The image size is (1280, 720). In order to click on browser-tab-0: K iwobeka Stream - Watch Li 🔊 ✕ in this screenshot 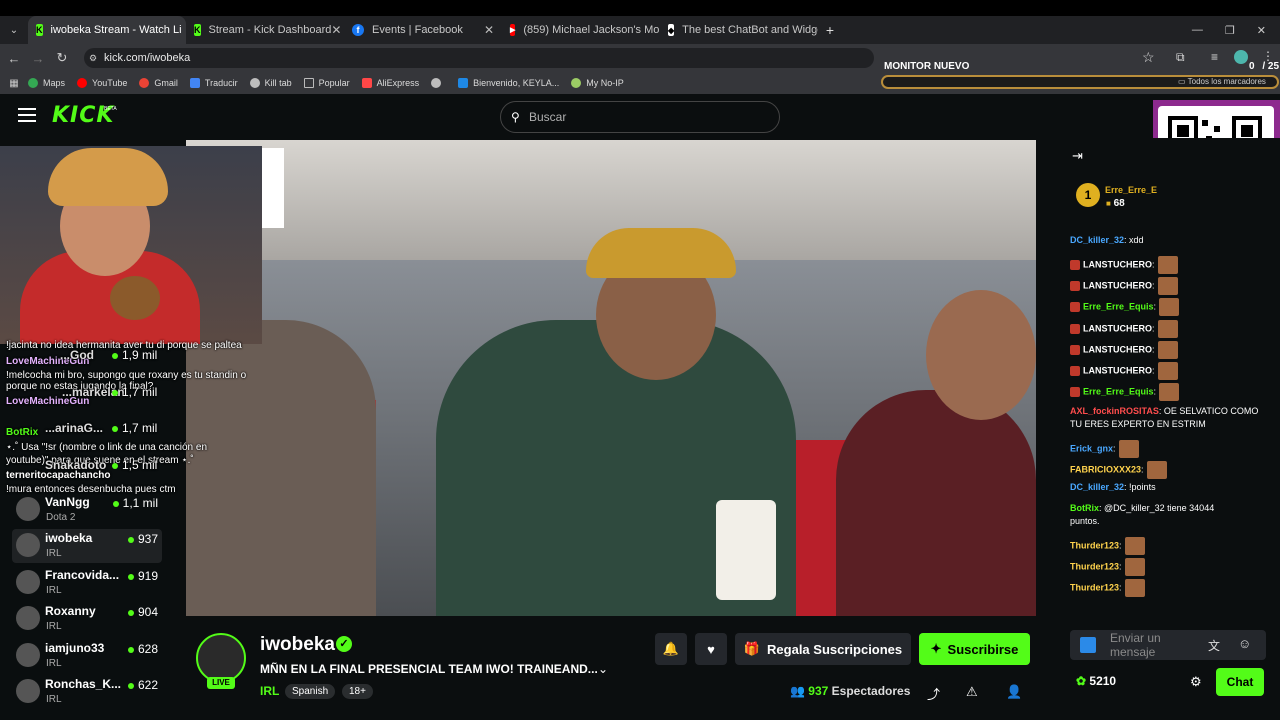, I will do `click(107, 30)`.